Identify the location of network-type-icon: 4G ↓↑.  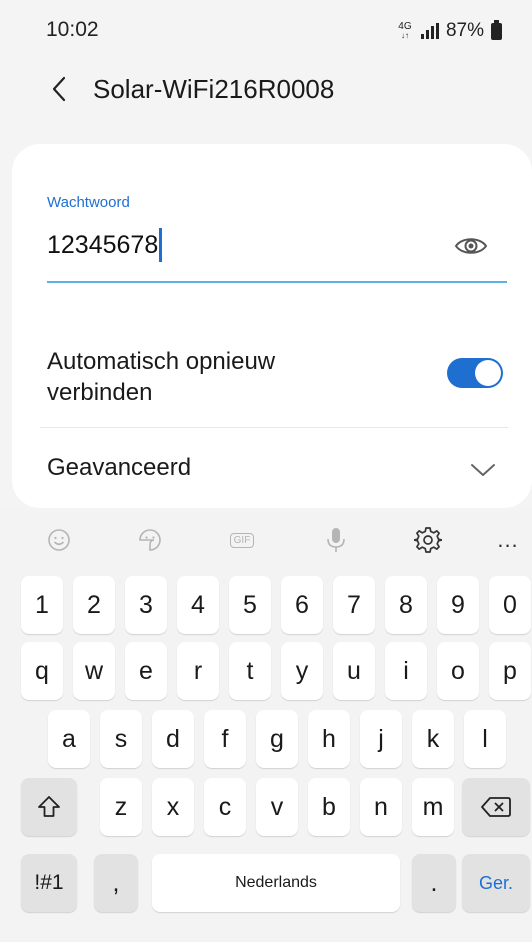
(405, 30).